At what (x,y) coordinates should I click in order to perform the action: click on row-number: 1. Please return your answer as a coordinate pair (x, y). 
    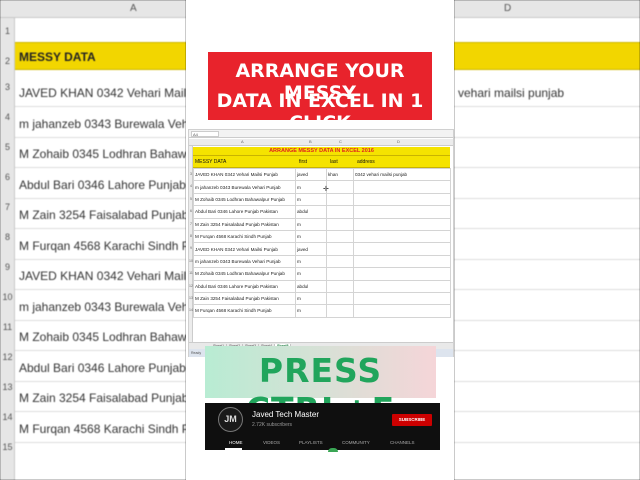
    Looking at the image, I should click on (7, 31).